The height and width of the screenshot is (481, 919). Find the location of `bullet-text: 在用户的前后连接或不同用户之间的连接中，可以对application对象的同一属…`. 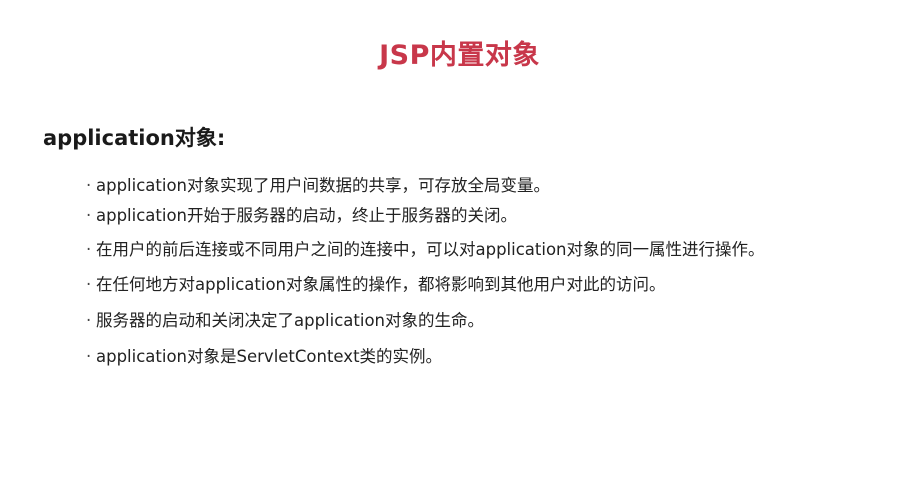

bullet-text: 在用户的前后连接或不同用户之间的连接中，可以对application对象的同一属… is located at coordinates (430, 249).